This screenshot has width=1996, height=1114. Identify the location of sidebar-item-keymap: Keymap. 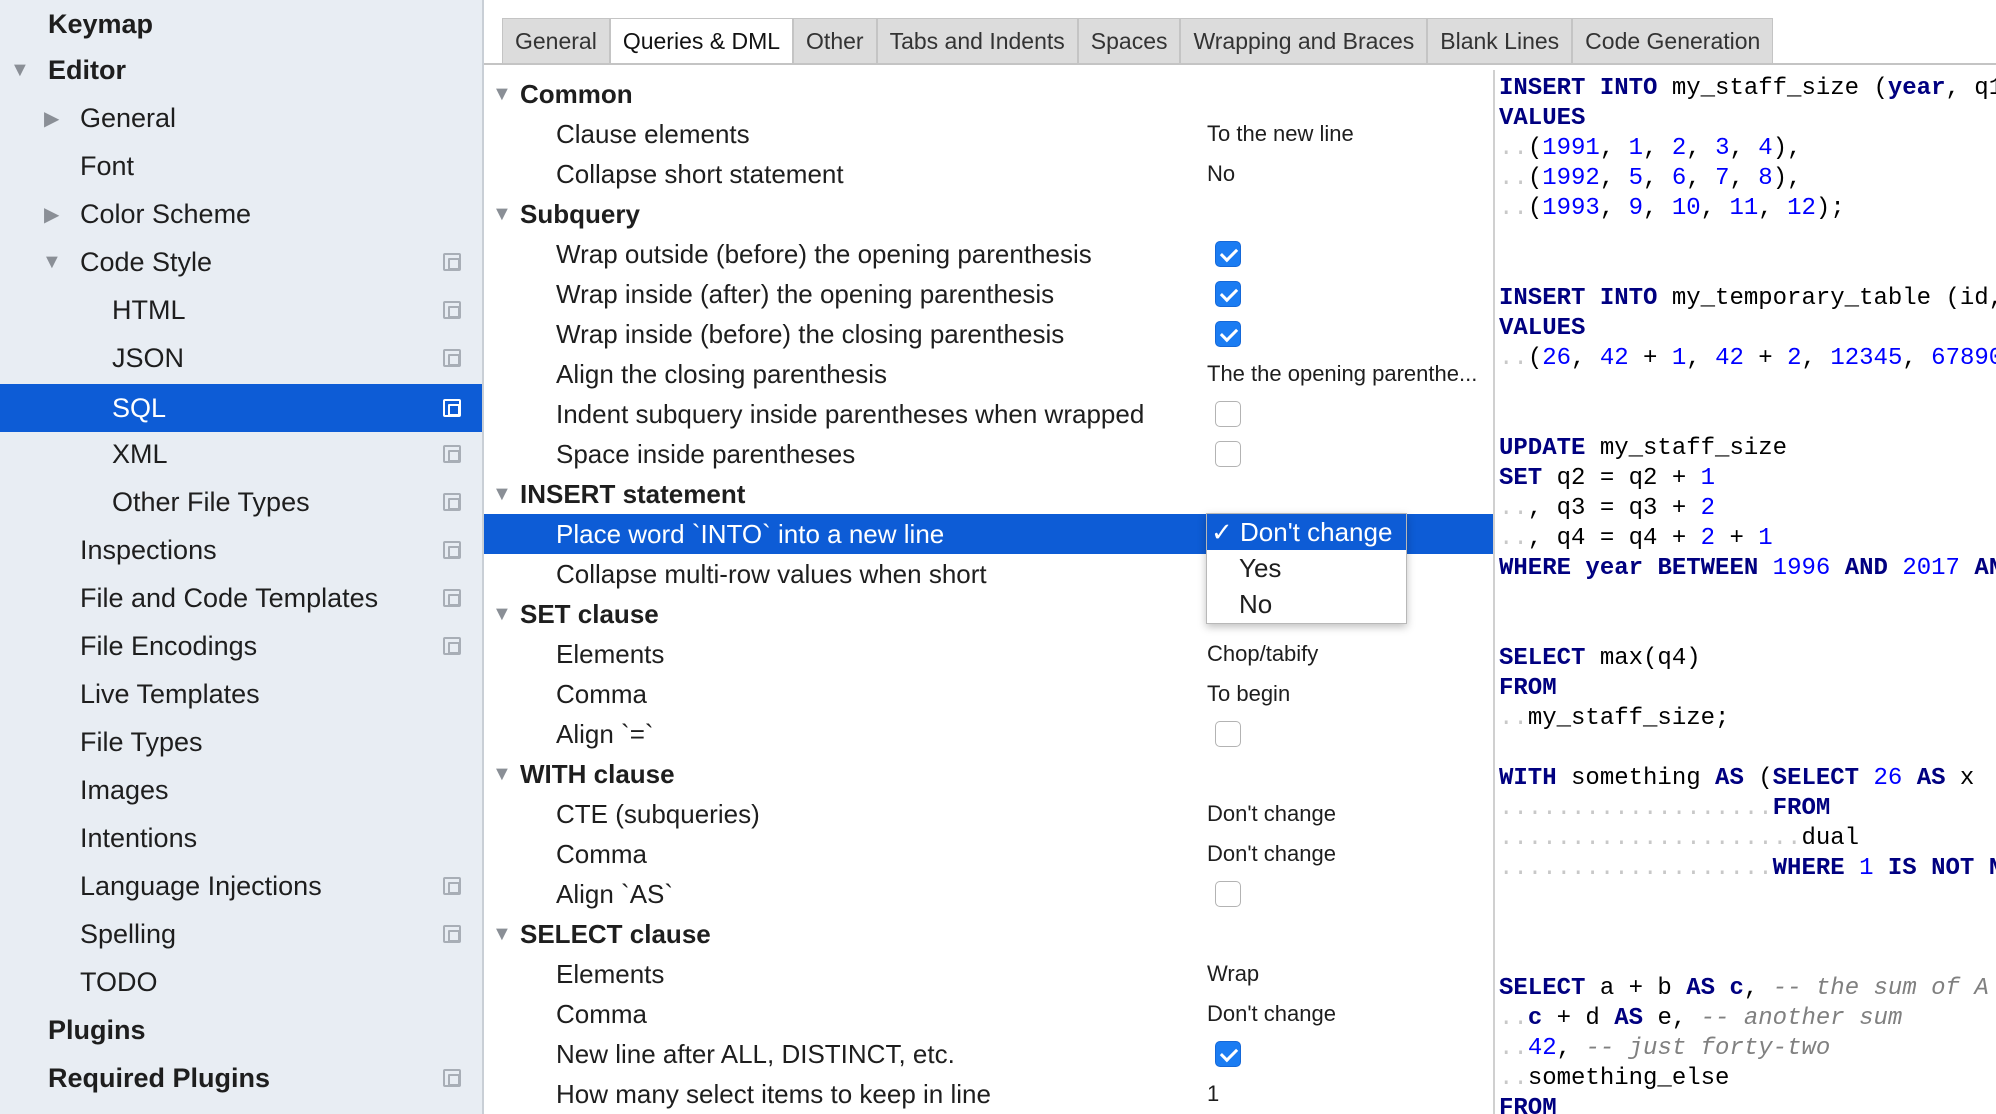
(241, 24).